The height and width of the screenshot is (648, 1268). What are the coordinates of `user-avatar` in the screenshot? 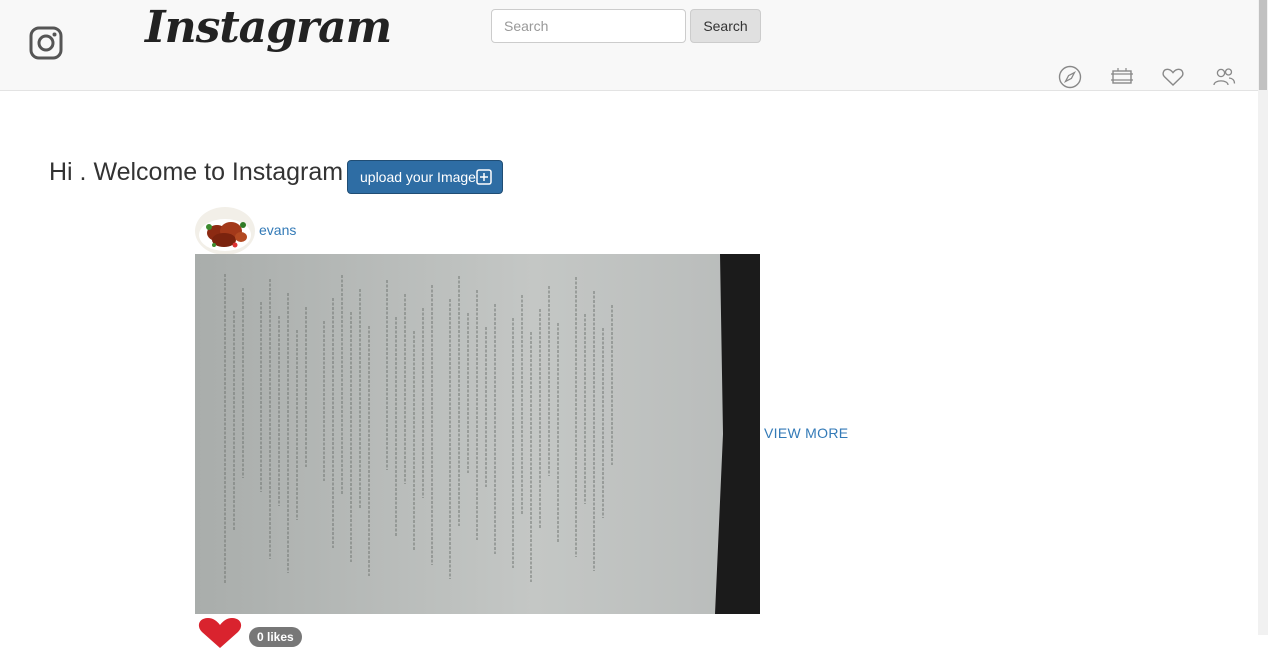 It's located at (225, 231).